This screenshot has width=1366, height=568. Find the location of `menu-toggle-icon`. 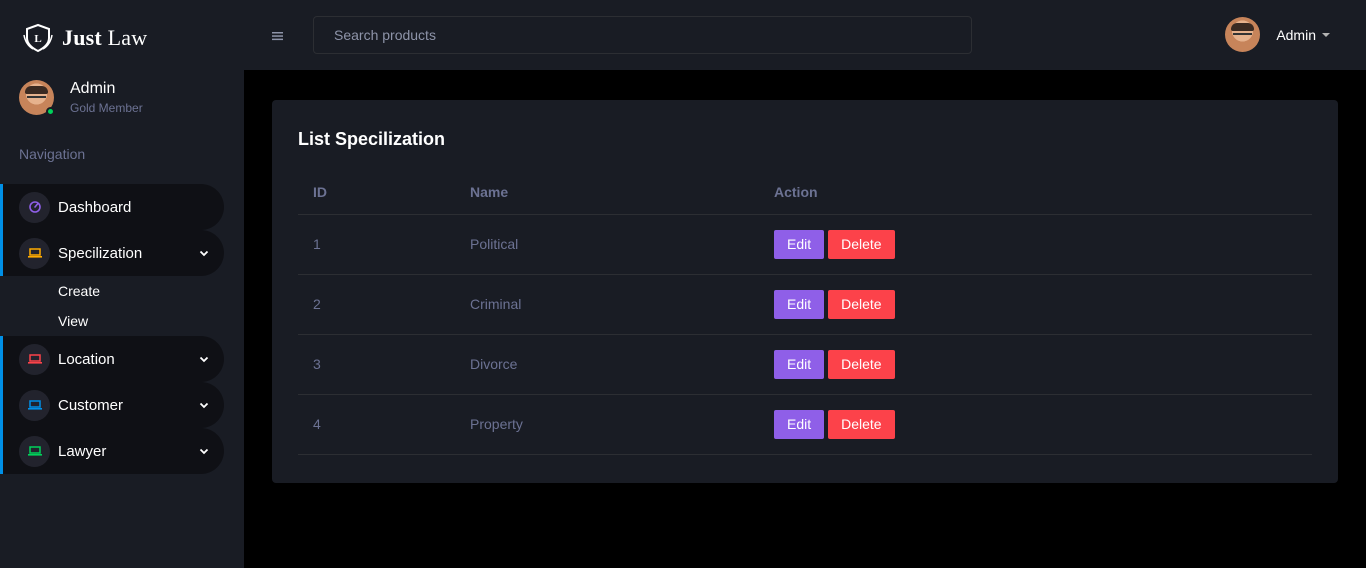

menu-toggle-icon is located at coordinates (278, 34).